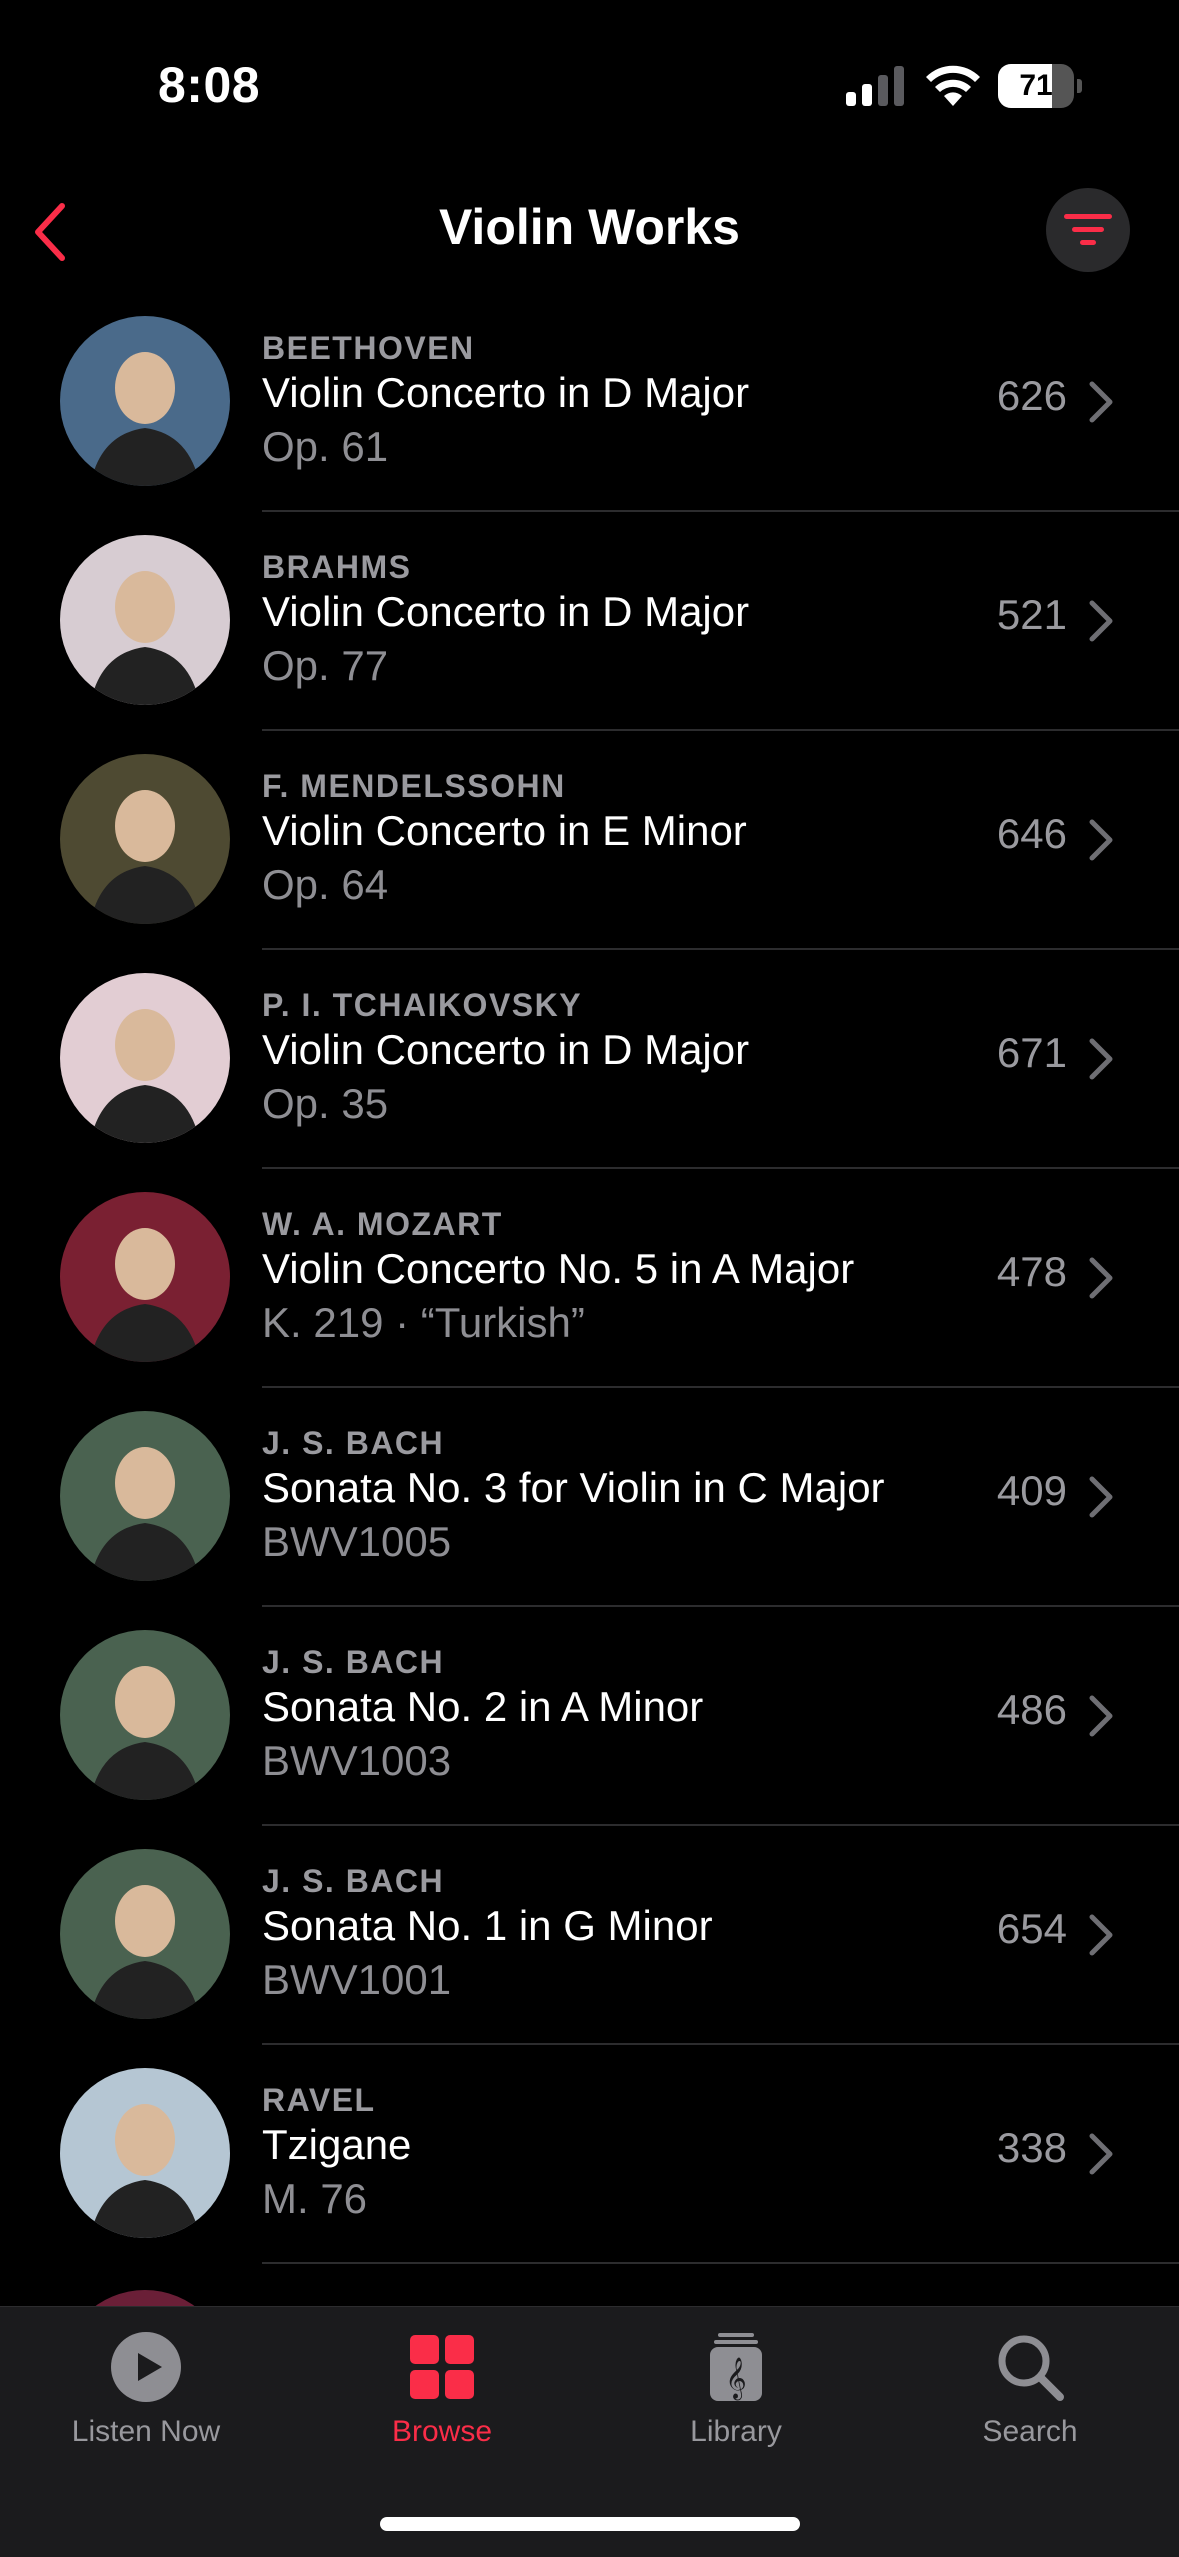 This screenshot has height=2557, width=1179. What do you see at coordinates (368, 348) in the screenshot?
I see `composer-name: BEETHOVEN` at bounding box center [368, 348].